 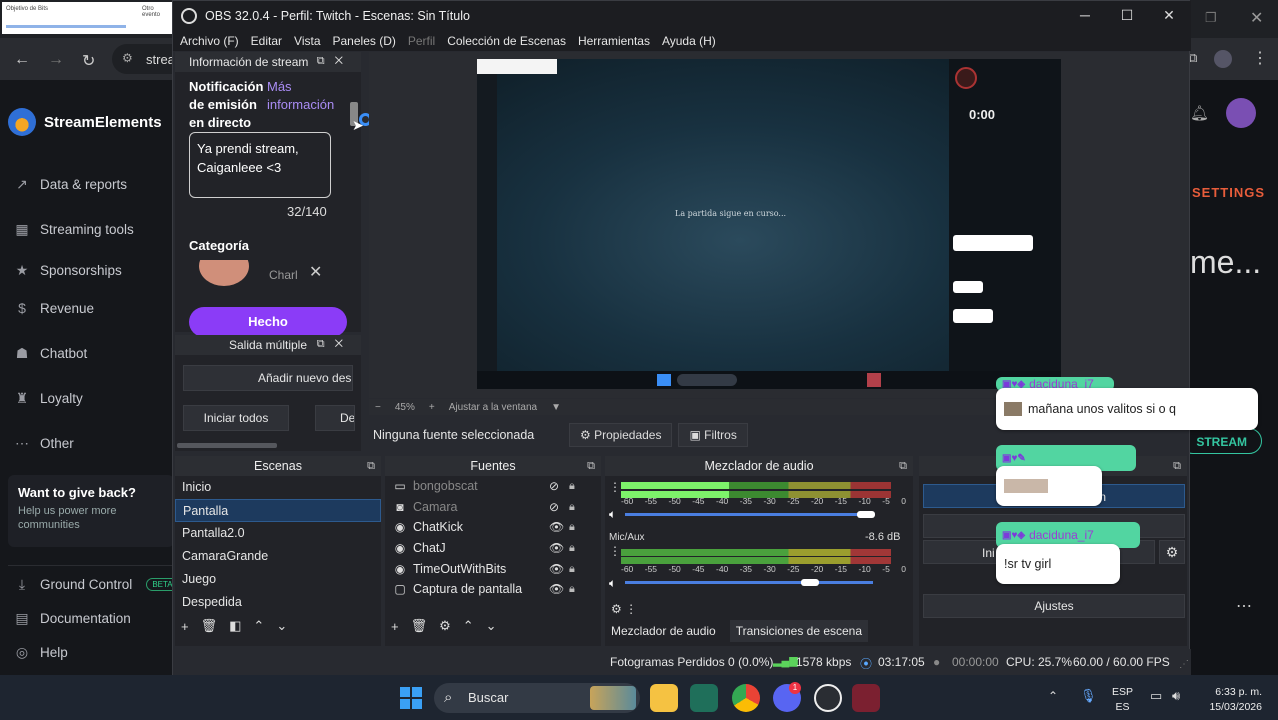 What do you see at coordinates (828, 698) in the screenshot?
I see `obs-icon` at bounding box center [828, 698].